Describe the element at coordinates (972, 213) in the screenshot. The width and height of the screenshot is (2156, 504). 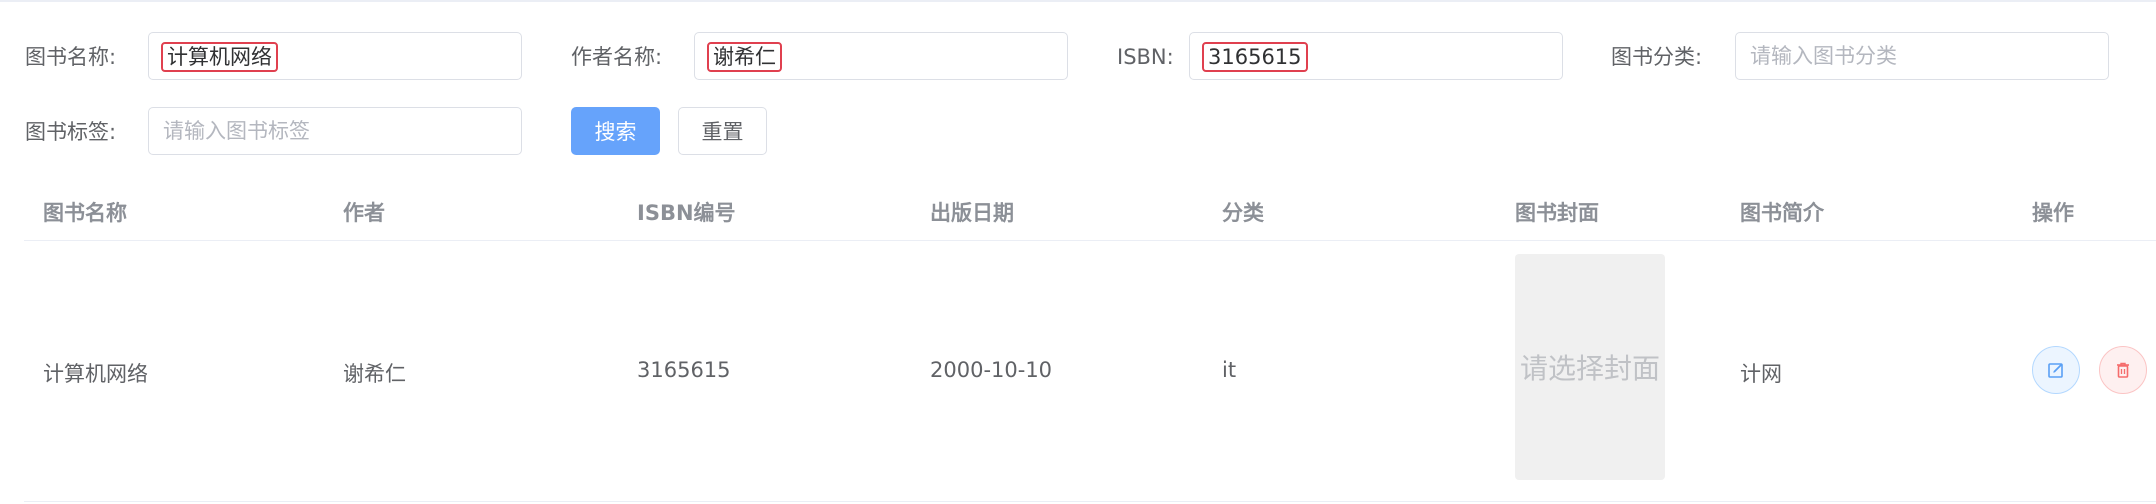
I see `col-header-date: 出版日期` at that location.